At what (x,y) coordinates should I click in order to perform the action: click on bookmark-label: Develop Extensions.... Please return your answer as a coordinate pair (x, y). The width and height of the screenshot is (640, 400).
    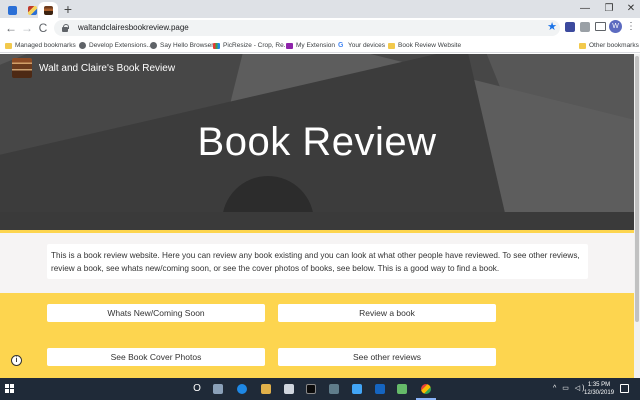
    Looking at the image, I should click on (120, 45).